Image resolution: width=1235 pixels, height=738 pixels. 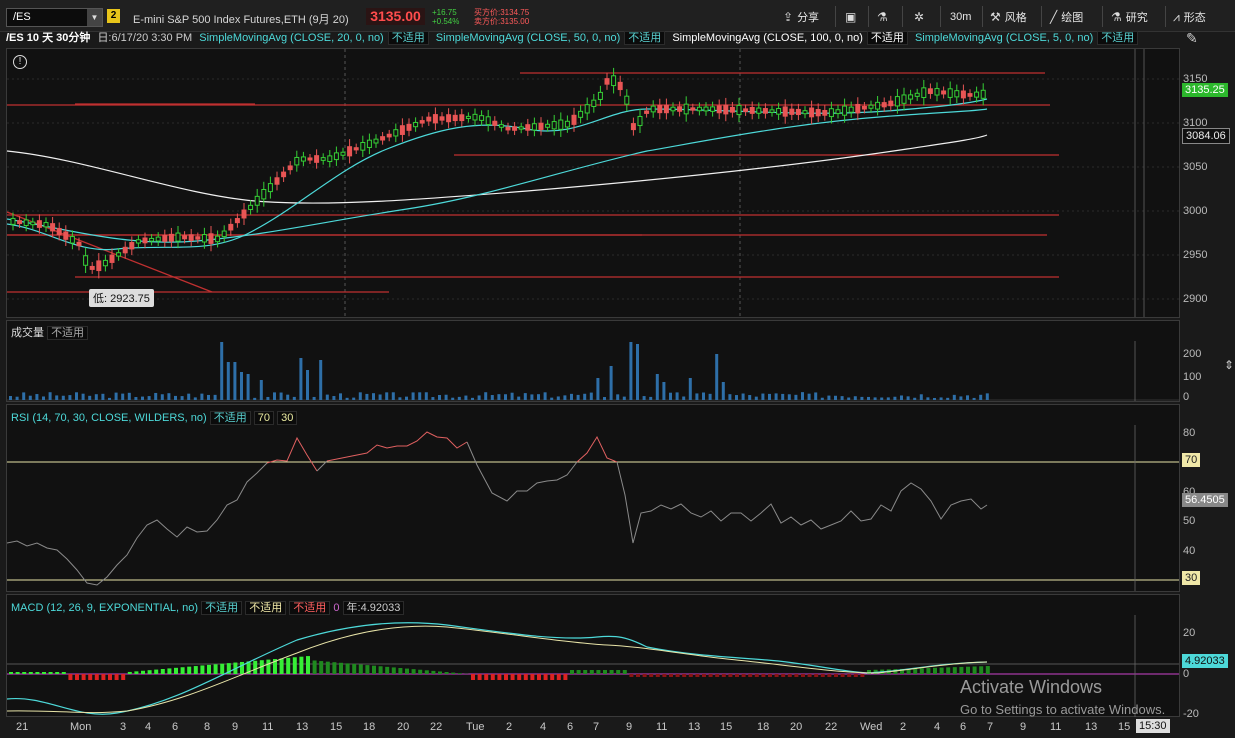 What do you see at coordinates (921, 17) in the screenshot?
I see `settings-button: ✲` at bounding box center [921, 17].